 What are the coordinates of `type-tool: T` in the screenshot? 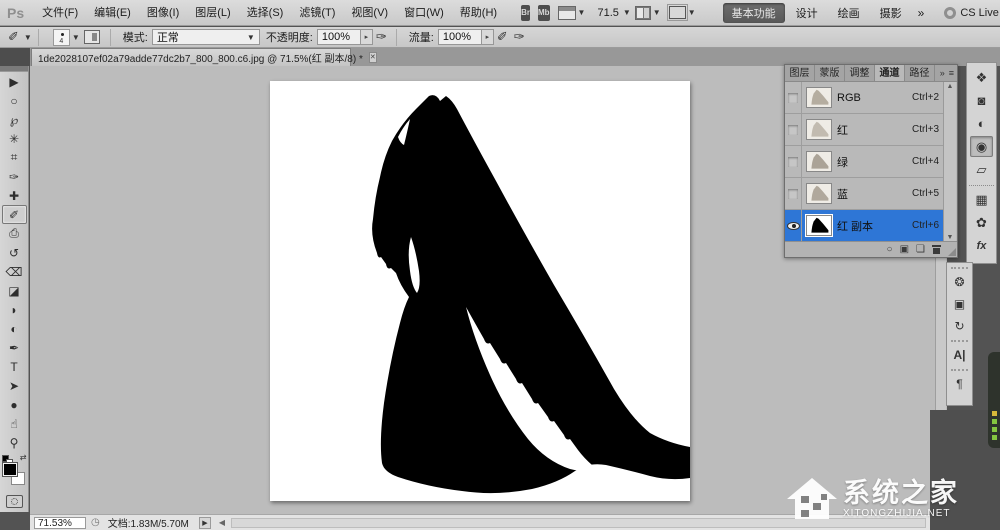 It's located at (14, 366).